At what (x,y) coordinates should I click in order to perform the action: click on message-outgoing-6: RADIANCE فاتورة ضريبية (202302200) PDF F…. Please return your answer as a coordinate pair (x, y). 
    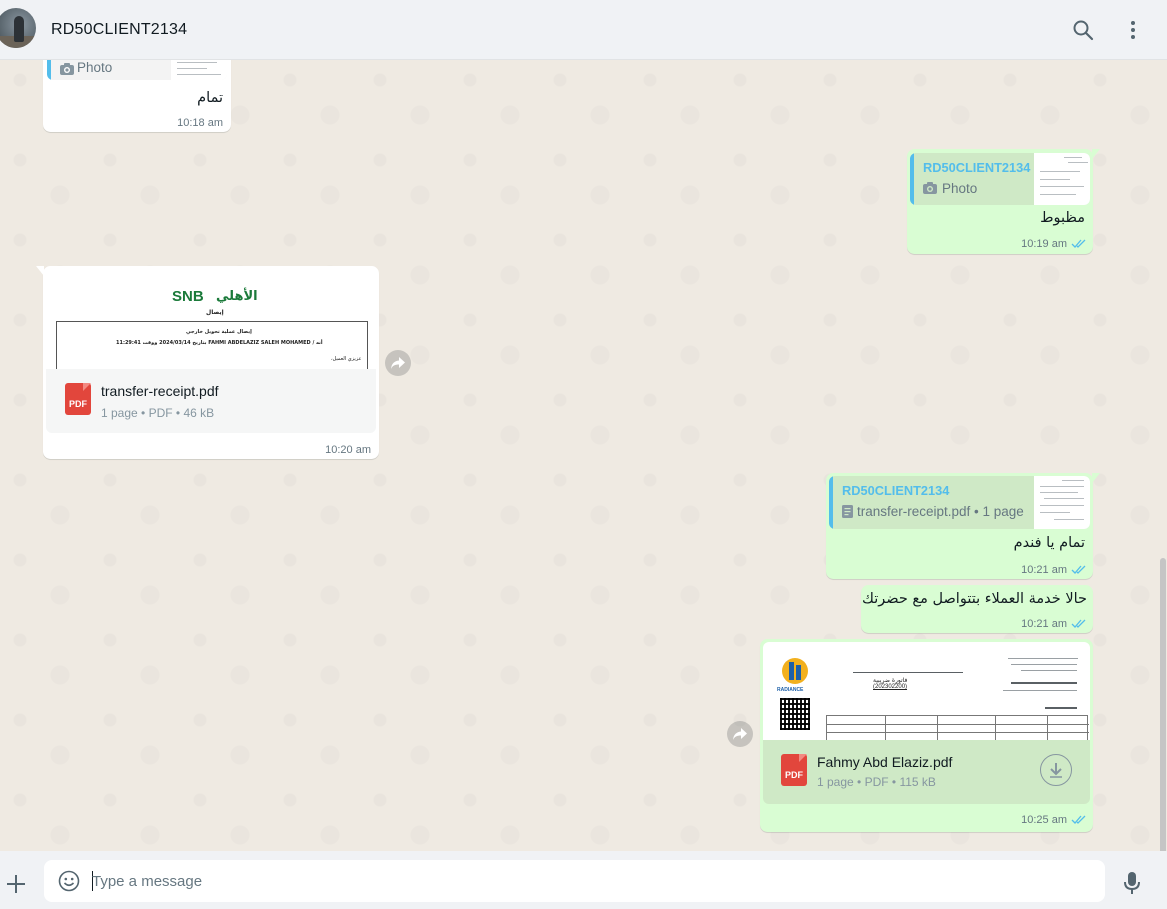
    Looking at the image, I should click on (926, 735).